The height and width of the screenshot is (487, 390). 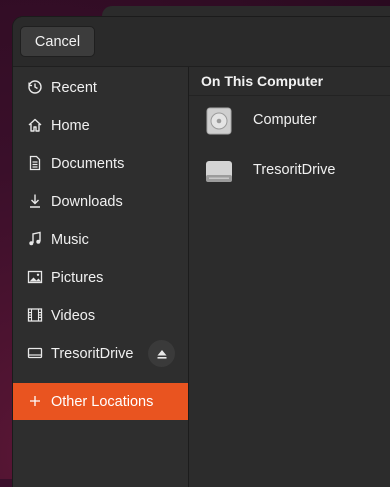 I want to click on sidebar-item-label: Other Locations, so click(x=102, y=401).